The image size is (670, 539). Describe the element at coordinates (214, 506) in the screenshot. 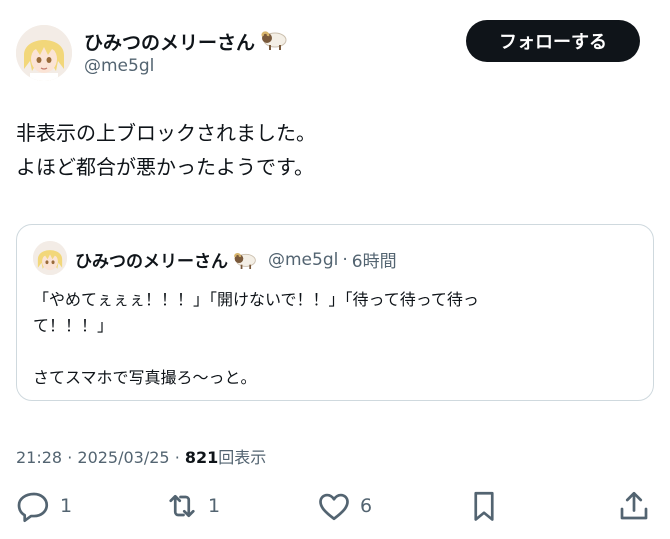

I see `retweet-count: 1` at that location.